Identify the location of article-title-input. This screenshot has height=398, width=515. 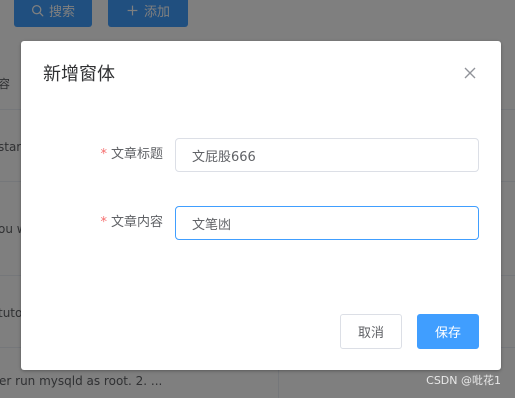
(327, 155).